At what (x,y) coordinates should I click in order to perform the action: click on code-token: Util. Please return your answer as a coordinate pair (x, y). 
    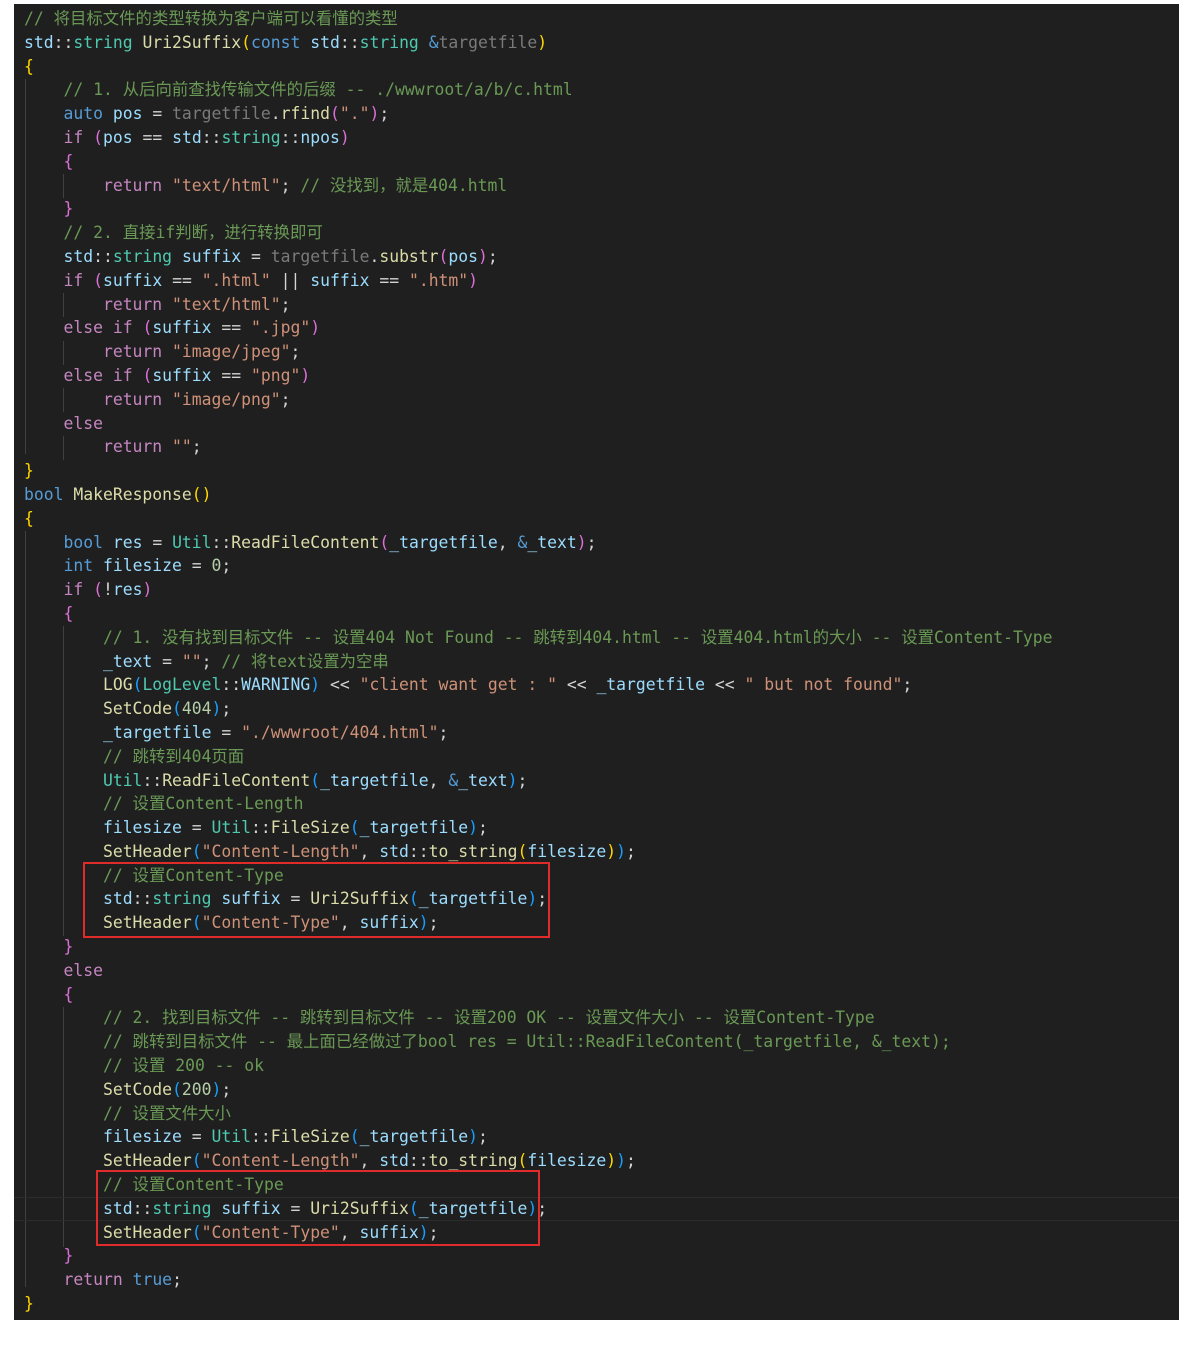
    Looking at the image, I should click on (122, 780).